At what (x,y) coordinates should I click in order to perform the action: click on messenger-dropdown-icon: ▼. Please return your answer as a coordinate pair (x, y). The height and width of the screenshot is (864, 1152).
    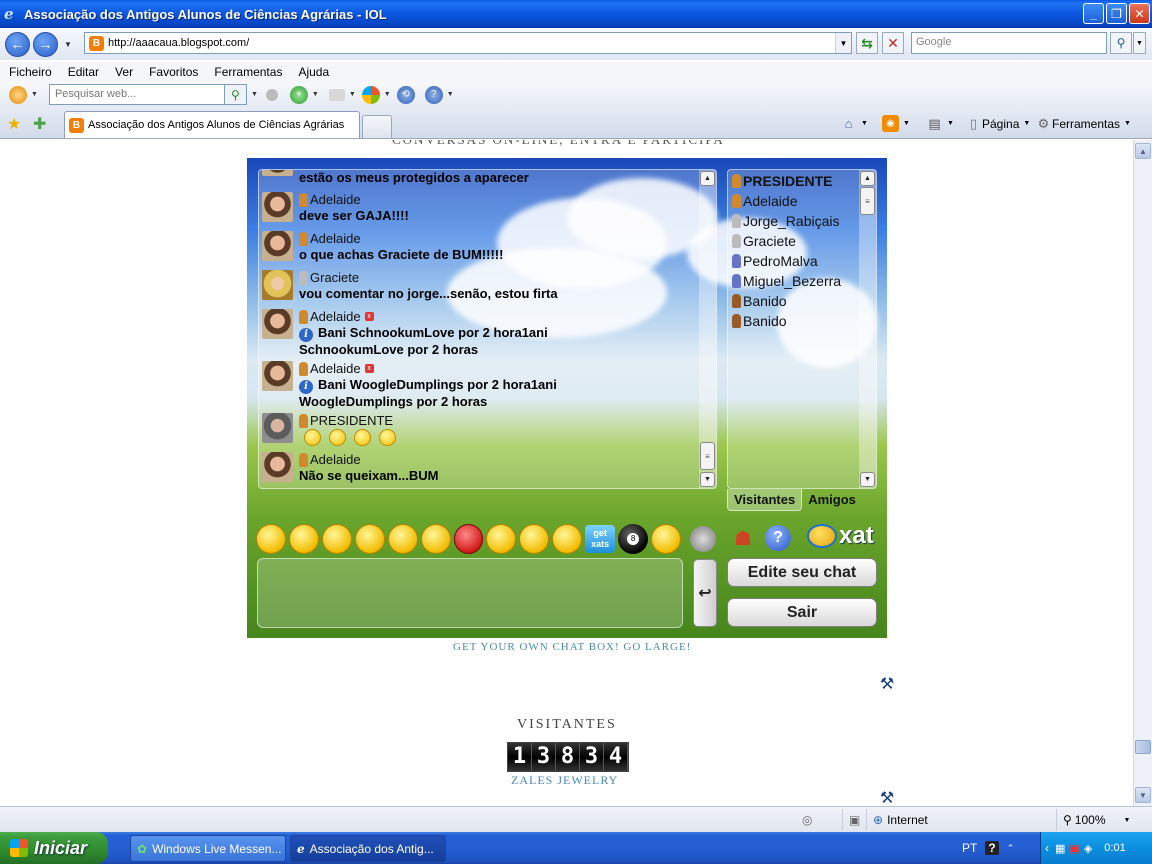
    Looking at the image, I should click on (387, 94).